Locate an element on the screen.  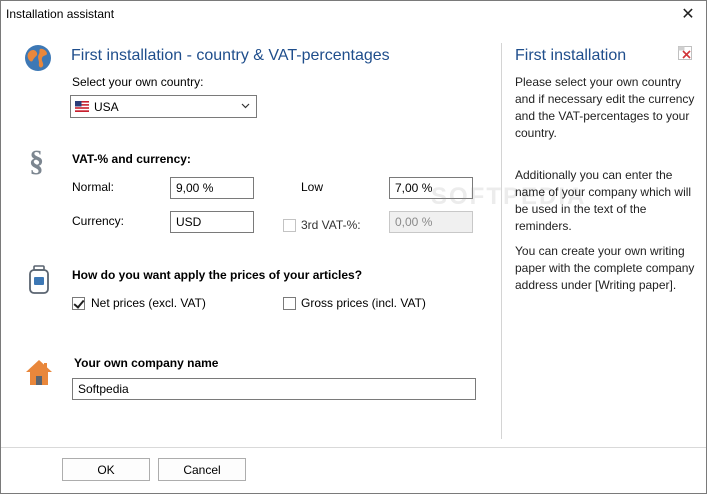
close-button: ✕ is located at coordinates (688, 14).